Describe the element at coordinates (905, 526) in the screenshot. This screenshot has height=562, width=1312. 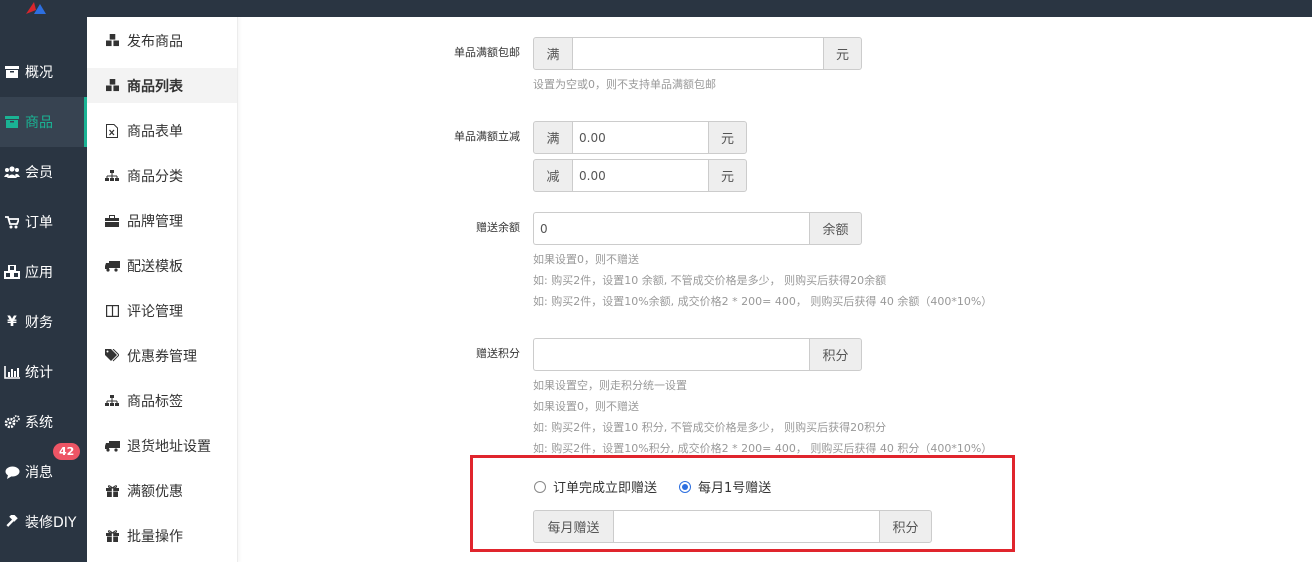
I see `monthly-gift-suffix: 积分` at that location.